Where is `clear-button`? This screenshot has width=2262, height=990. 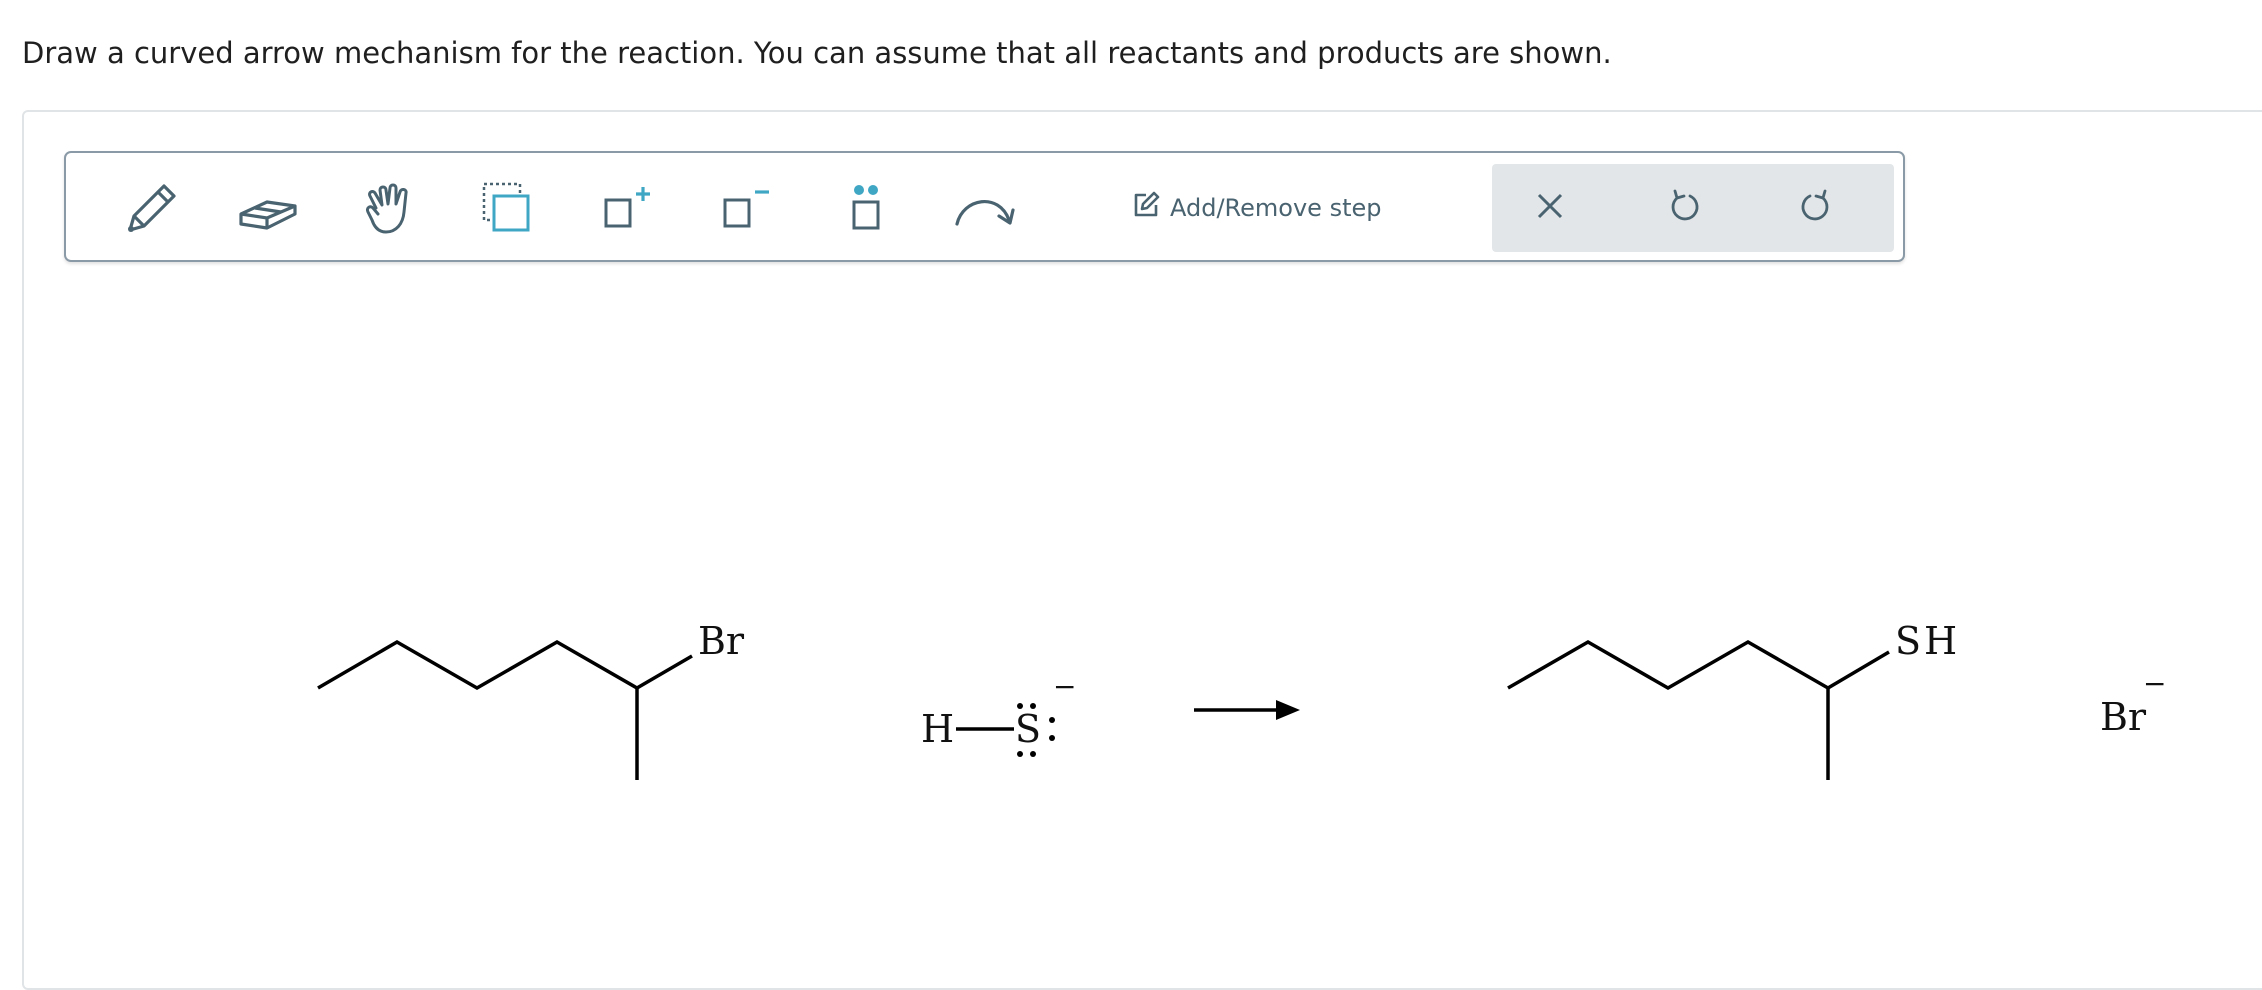
clear-button is located at coordinates (1550, 208).